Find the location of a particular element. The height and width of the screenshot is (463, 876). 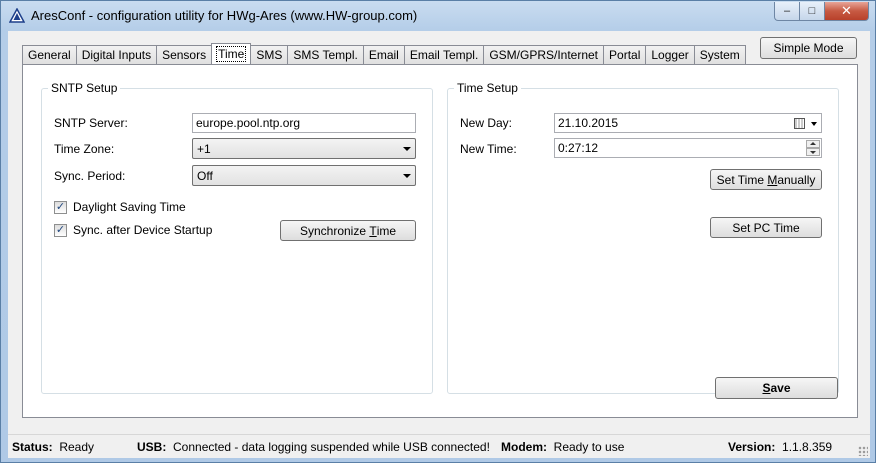

modem-field: Modem: Ready to use is located at coordinates (562, 447).